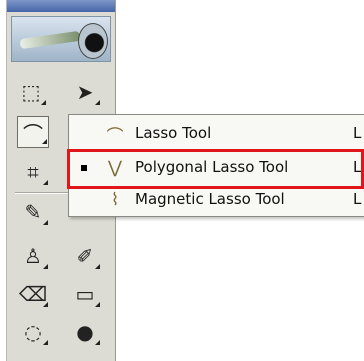 The image size is (364, 361). What do you see at coordinates (33, 256) in the screenshot?
I see `clone-stamp-tool-icon: ♙` at bounding box center [33, 256].